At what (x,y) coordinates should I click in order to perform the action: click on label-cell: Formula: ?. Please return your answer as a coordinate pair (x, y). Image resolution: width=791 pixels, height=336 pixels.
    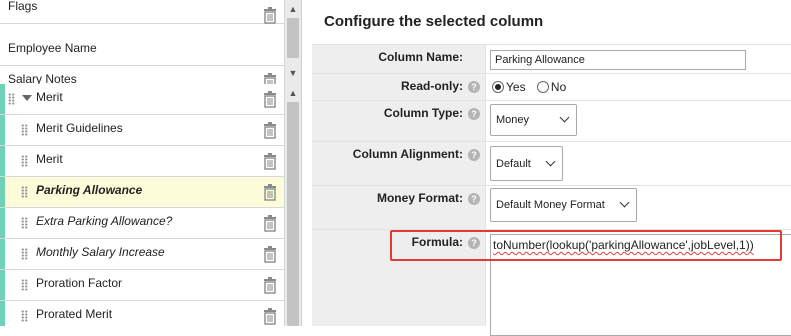
    Looking at the image, I should click on (398, 278).